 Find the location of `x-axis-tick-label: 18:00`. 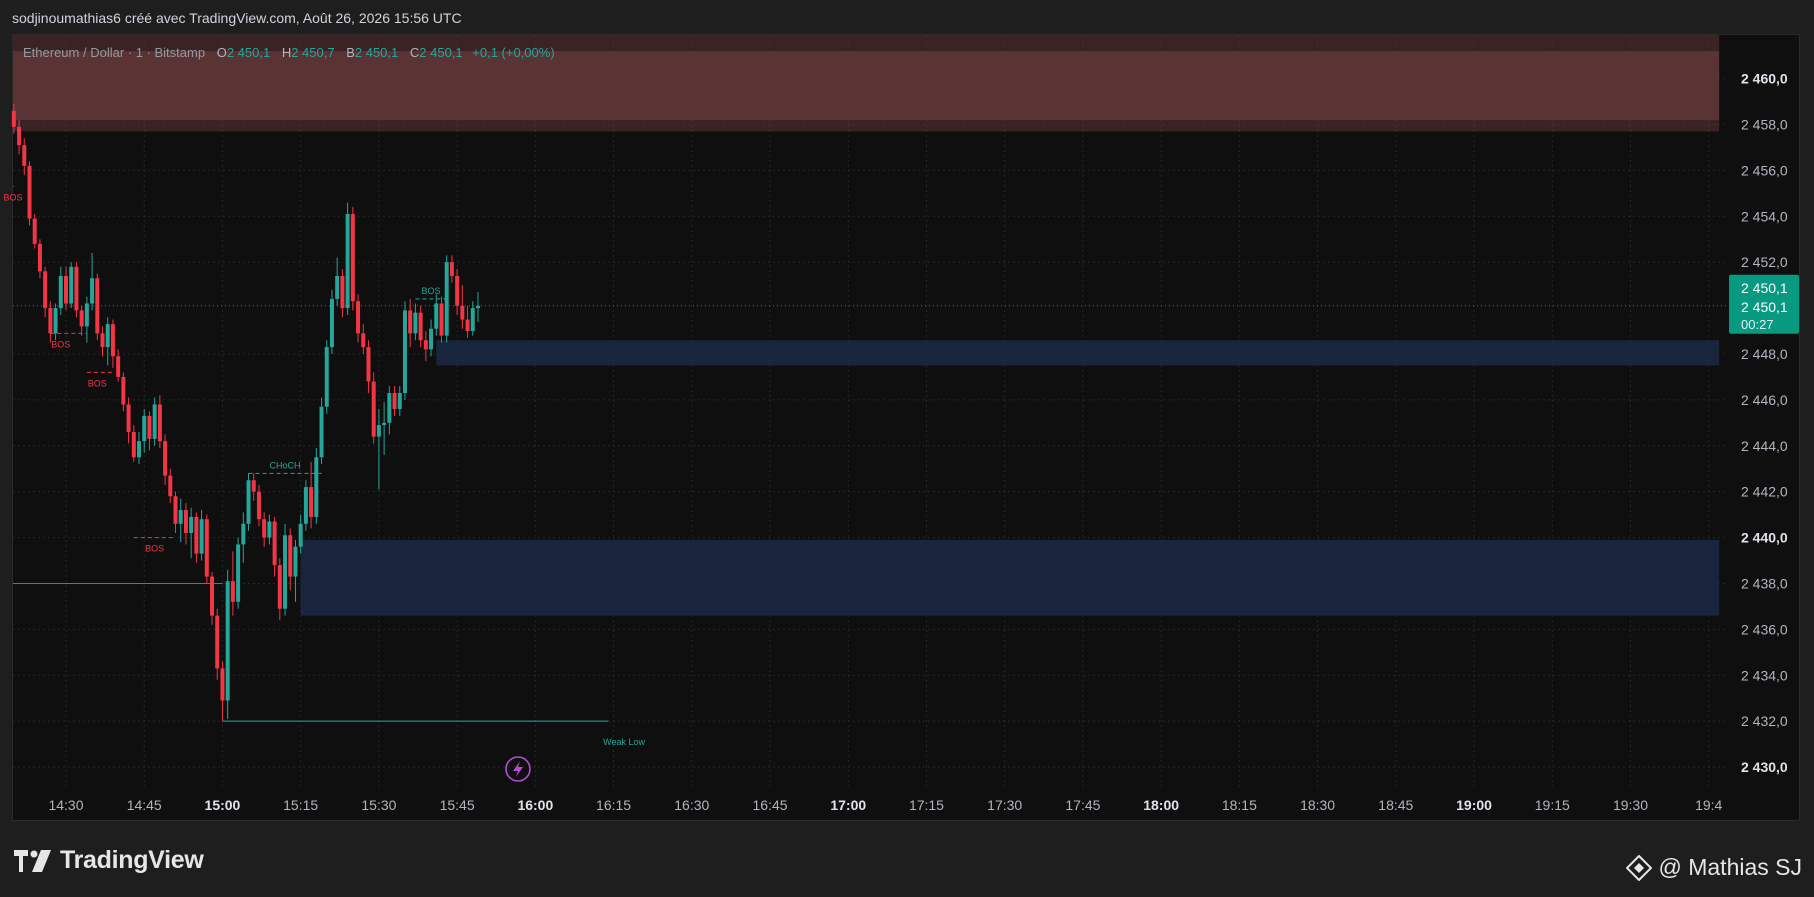

x-axis-tick-label: 18:00 is located at coordinates (1161, 805).